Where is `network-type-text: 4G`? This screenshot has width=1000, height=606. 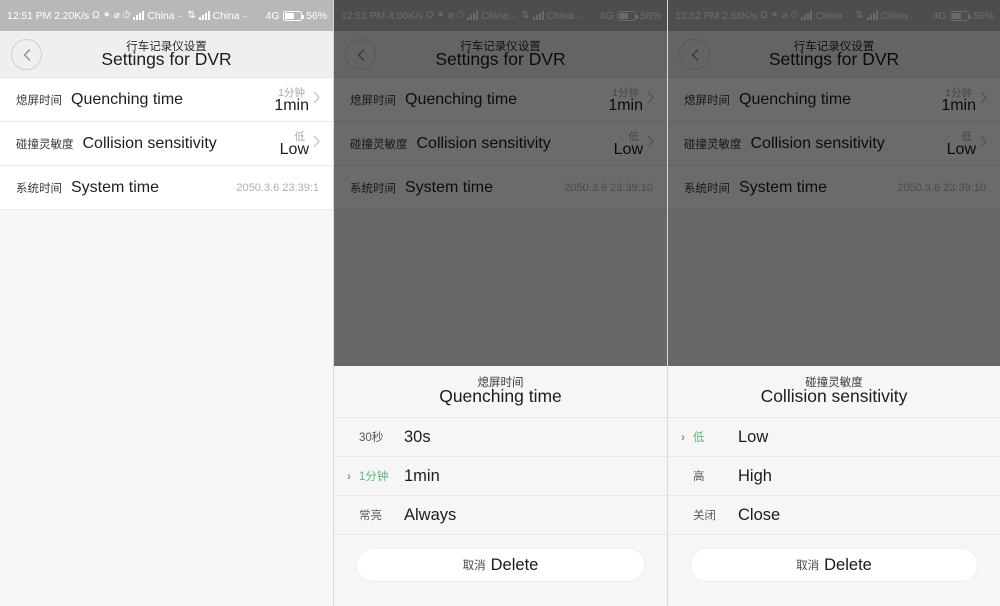
network-type-text: 4G is located at coordinates (272, 15).